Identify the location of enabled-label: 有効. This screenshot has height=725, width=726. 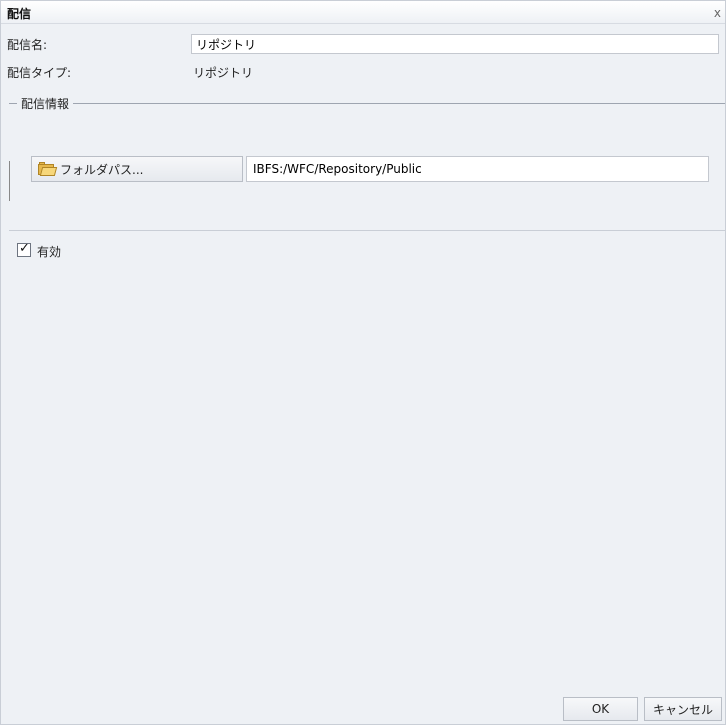
(49, 252).